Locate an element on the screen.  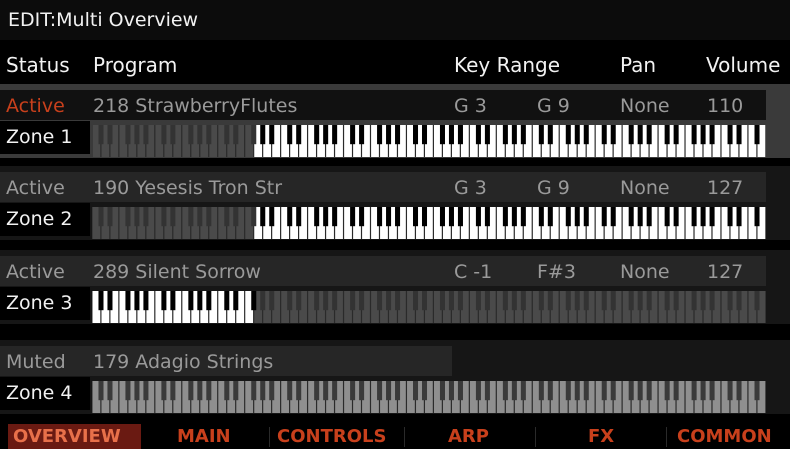
zone-3-pan: None is located at coordinates (645, 272).